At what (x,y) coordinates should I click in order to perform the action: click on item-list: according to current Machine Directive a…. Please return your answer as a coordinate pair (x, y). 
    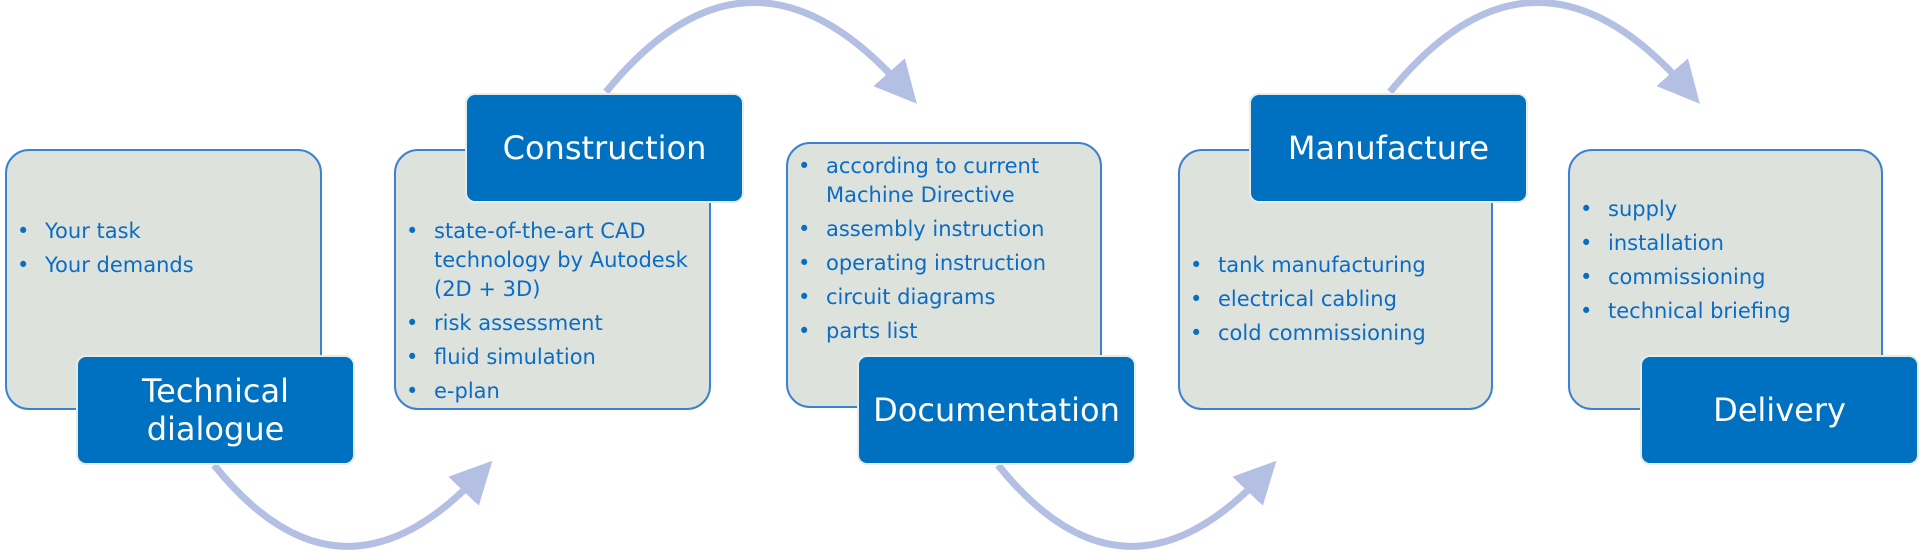
    Looking at the image, I should click on (945, 251).